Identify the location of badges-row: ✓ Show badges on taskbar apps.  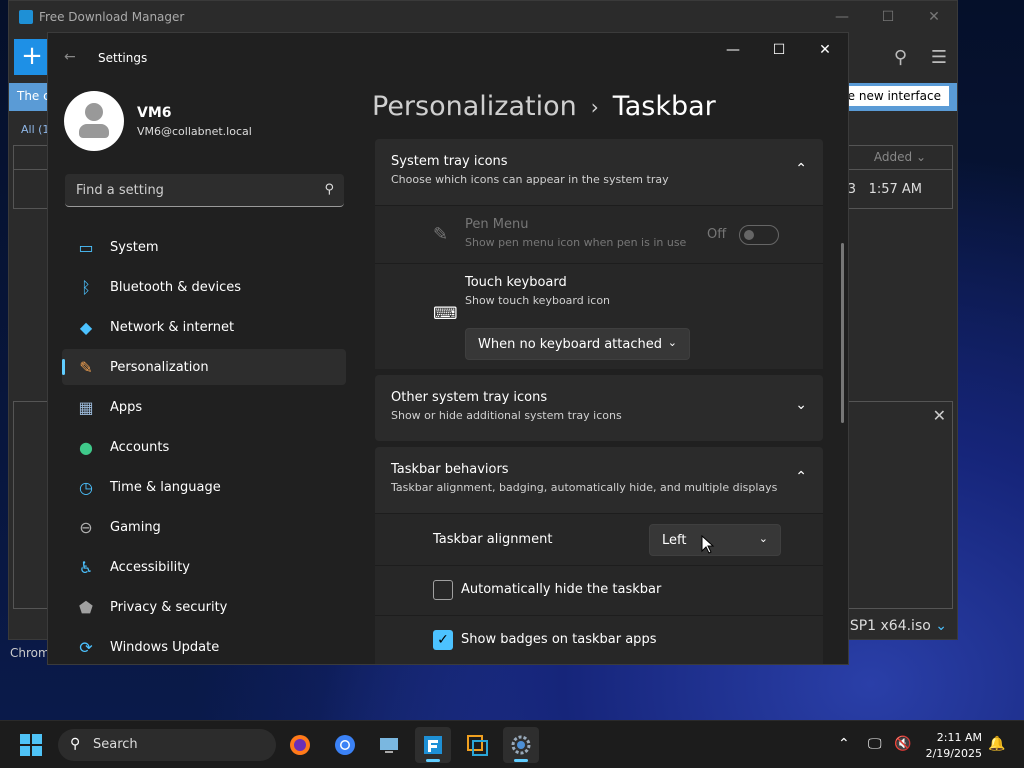
(599, 639).